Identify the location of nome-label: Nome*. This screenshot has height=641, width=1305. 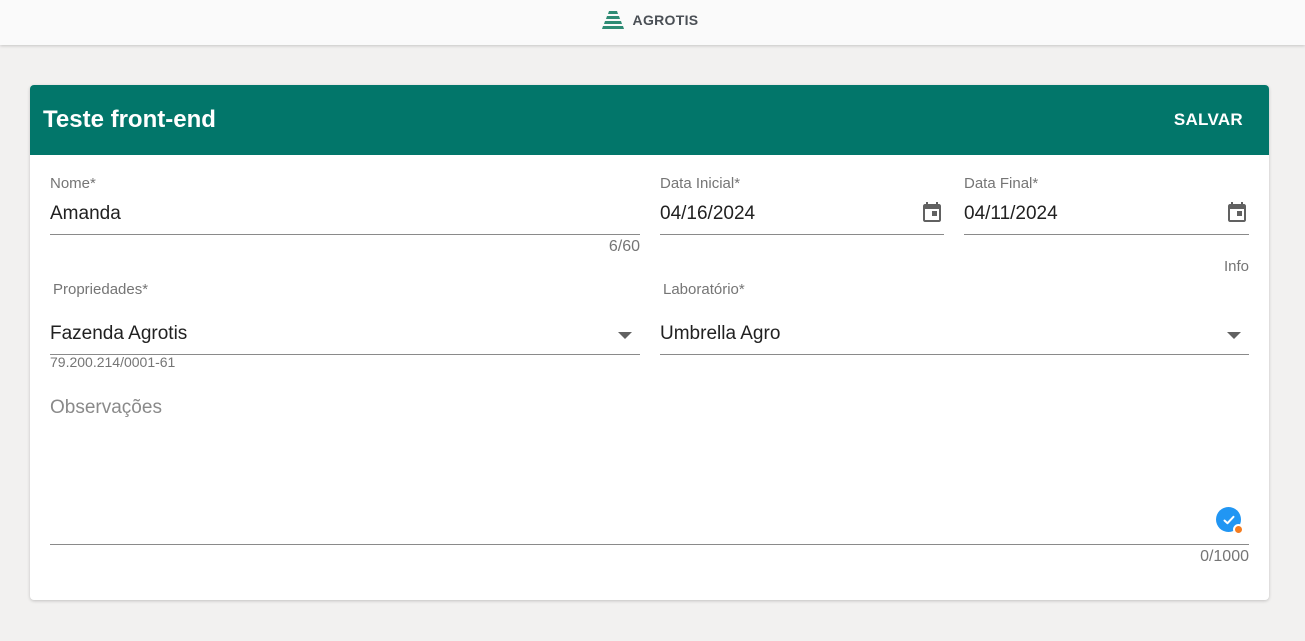
(73, 183).